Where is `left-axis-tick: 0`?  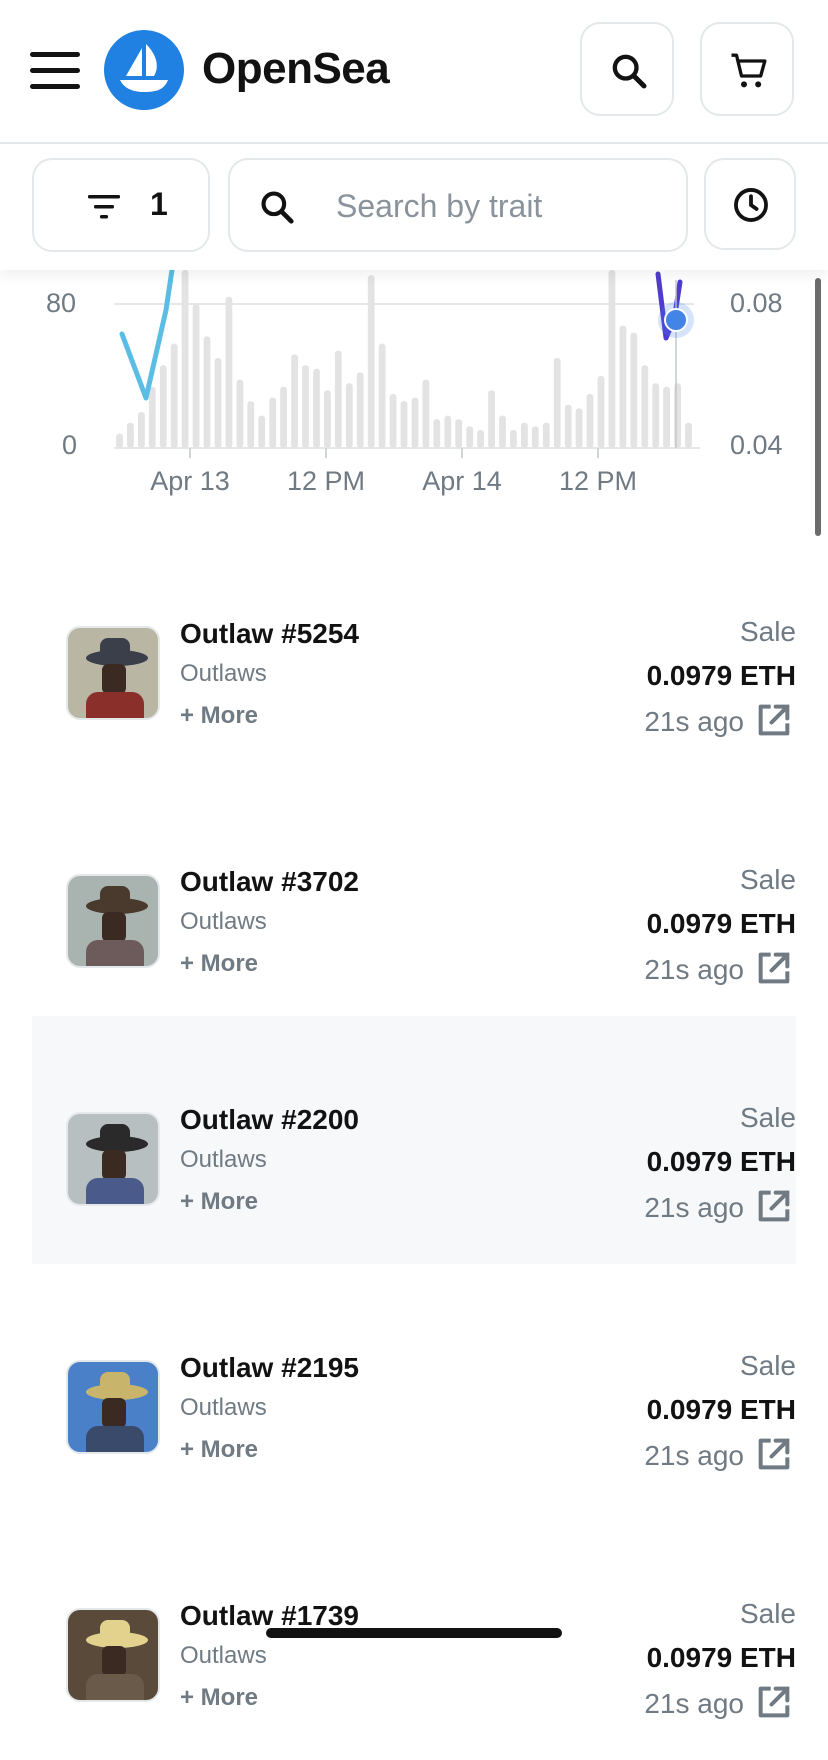
left-axis-tick: 0 is located at coordinates (70, 445).